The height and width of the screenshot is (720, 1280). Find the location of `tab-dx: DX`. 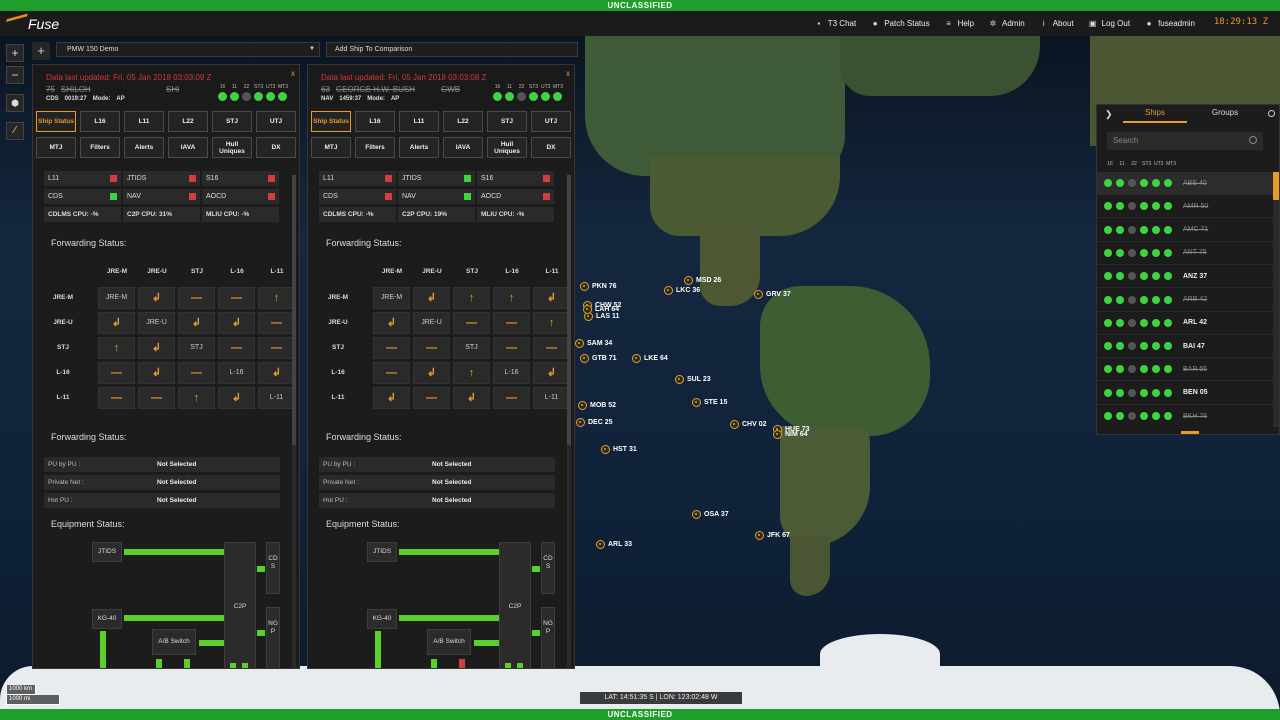

tab-dx: DX is located at coordinates (276, 147).